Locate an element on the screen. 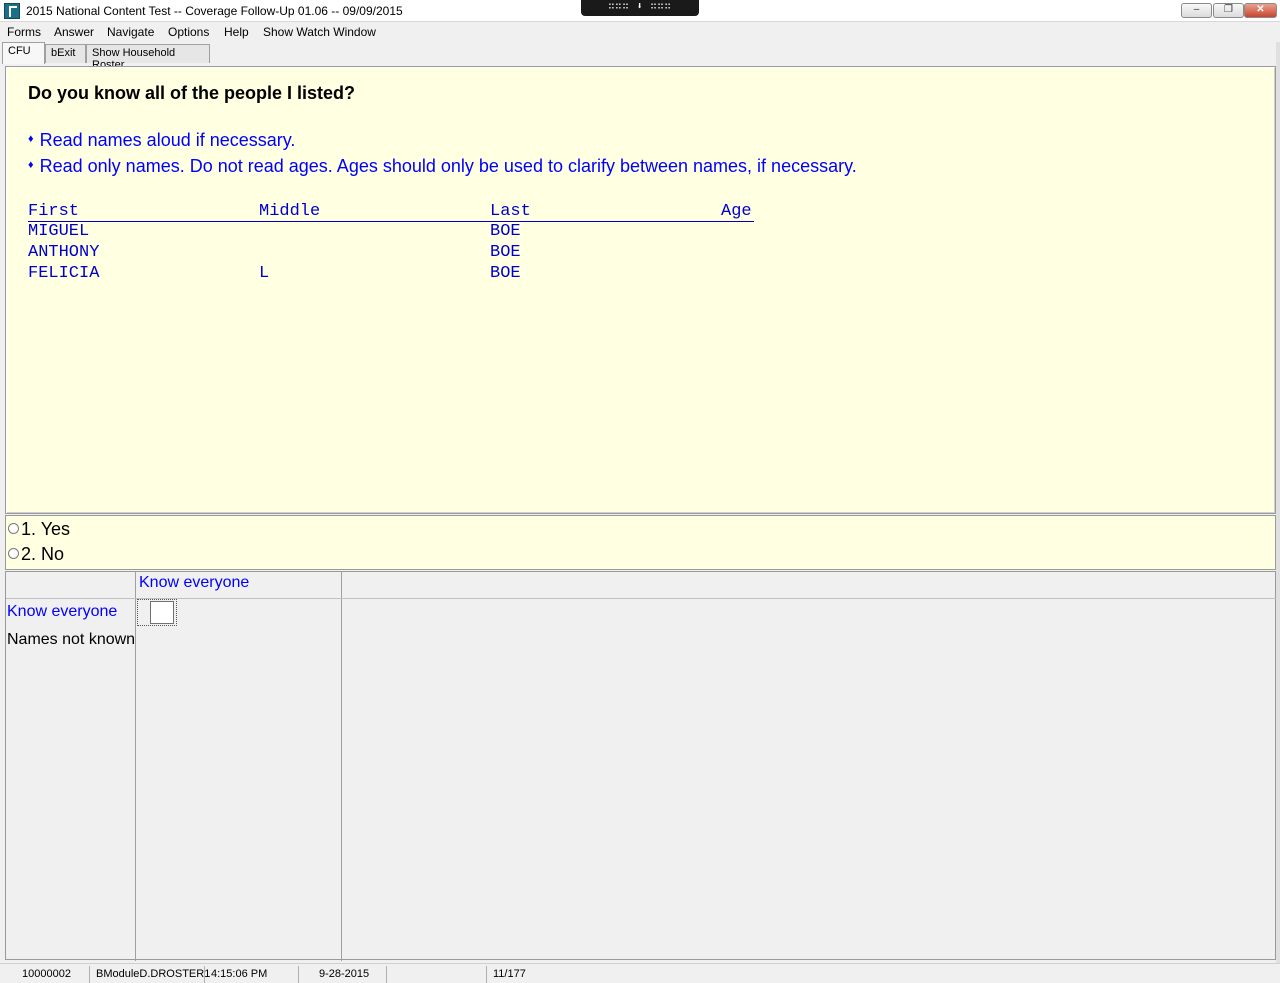  menu-help: Help is located at coordinates (236, 32).